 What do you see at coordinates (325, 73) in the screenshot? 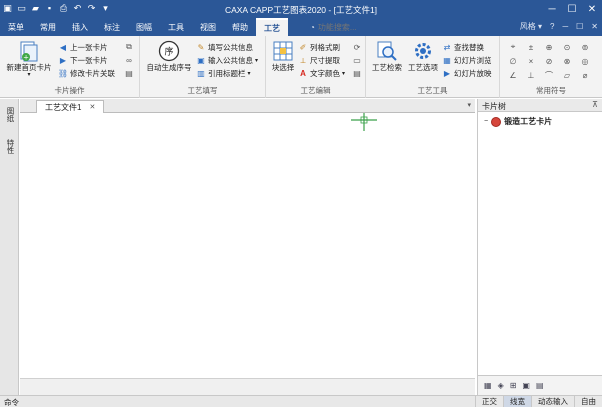
I see `text-color-label: 文字颜色` at bounding box center [325, 73].